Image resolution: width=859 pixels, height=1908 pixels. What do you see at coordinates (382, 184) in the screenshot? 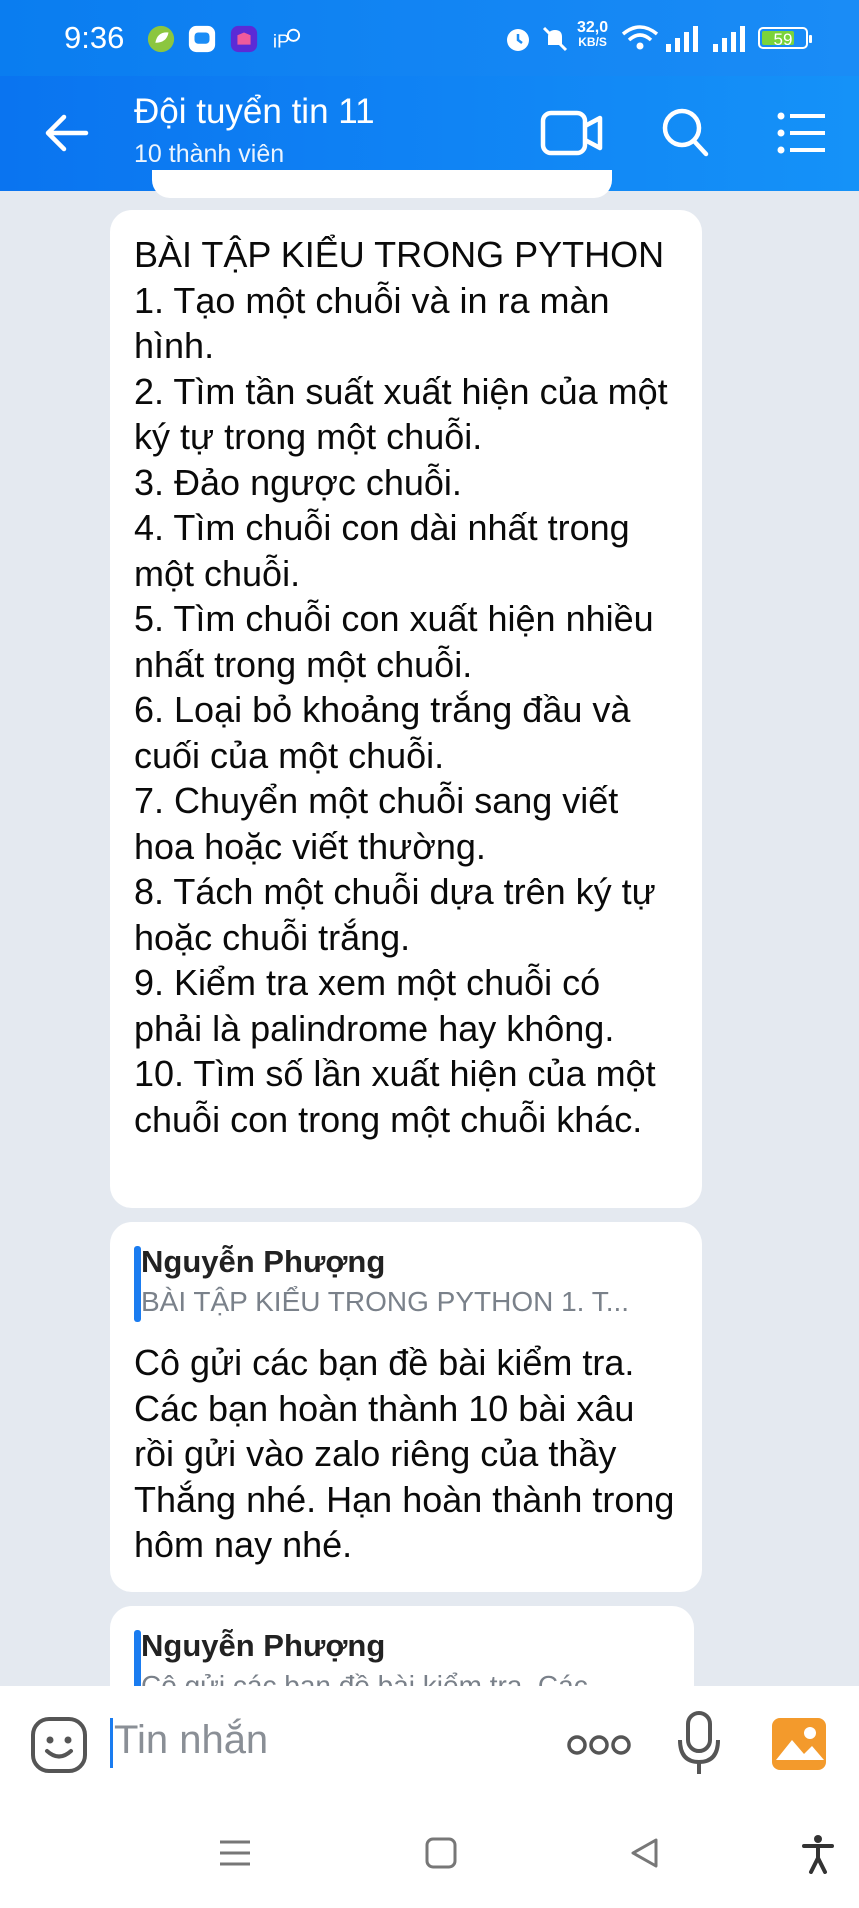
I see `message-bubble` at bounding box center [382, 184].